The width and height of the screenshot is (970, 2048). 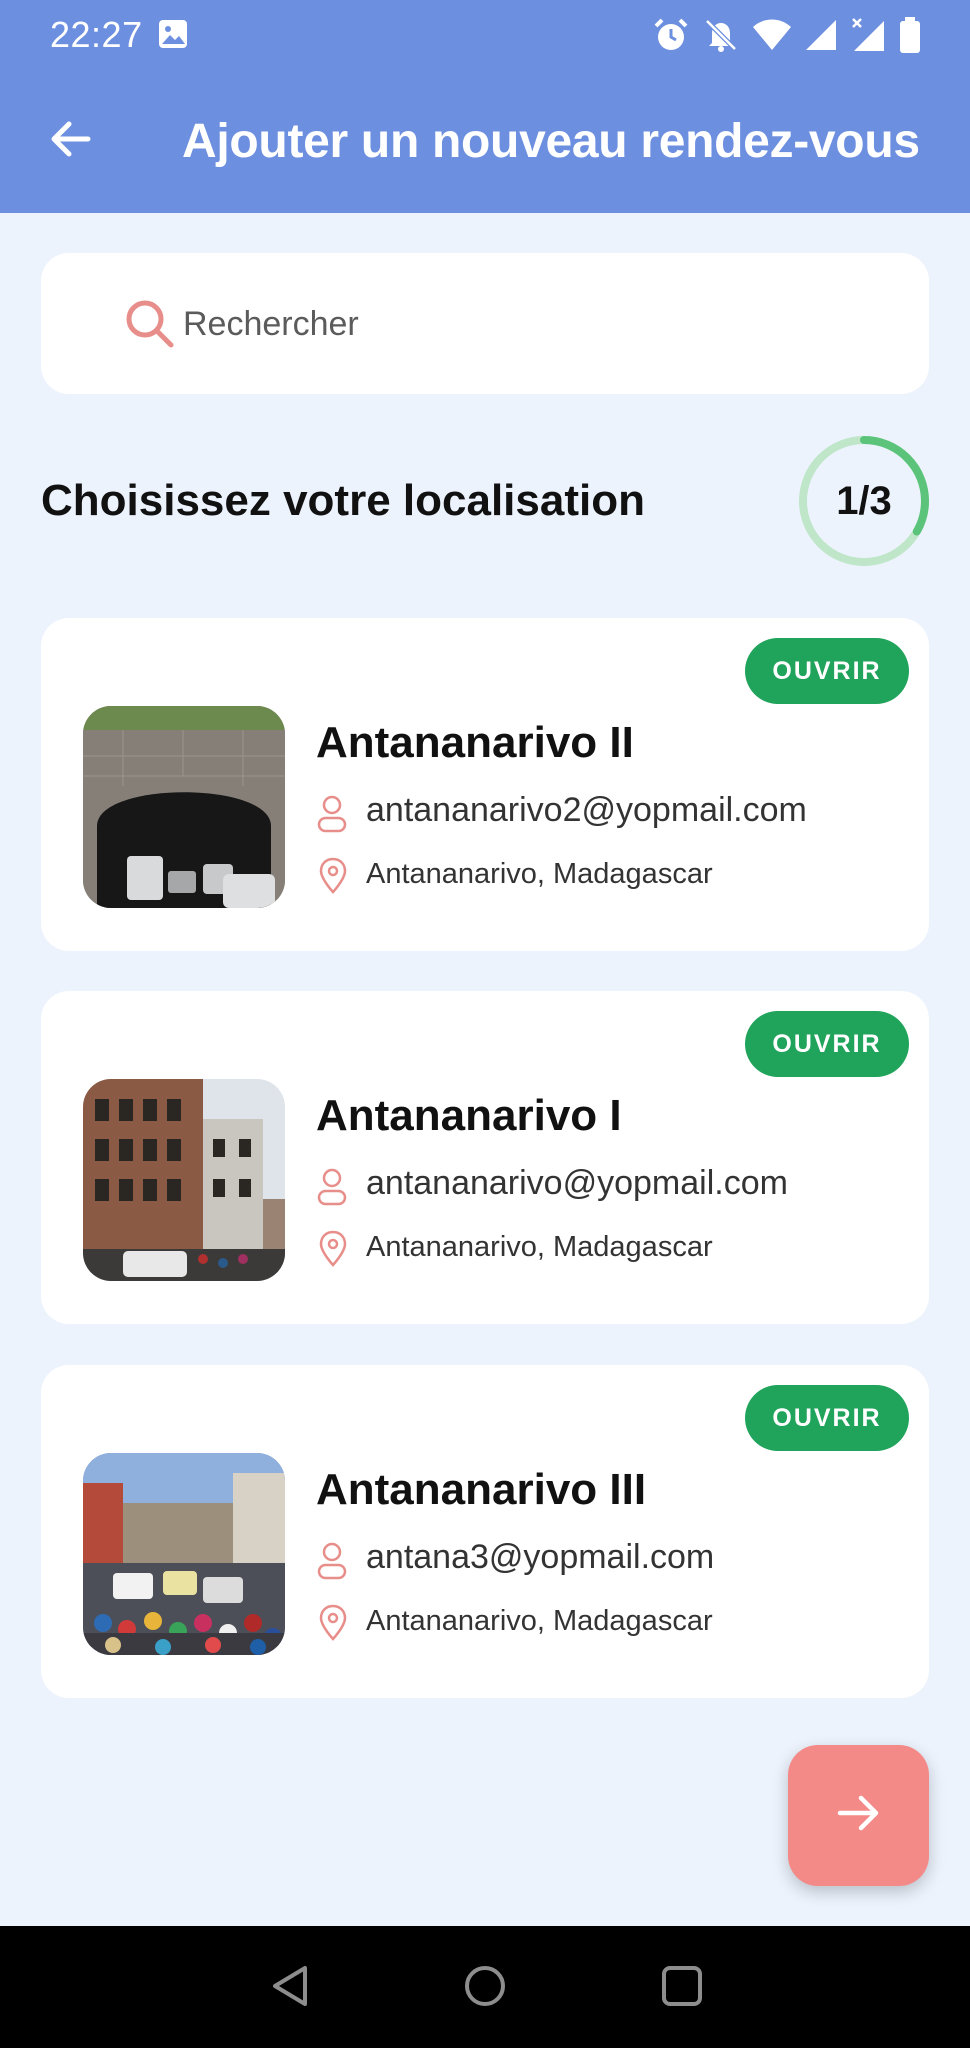 What do you see at coordinates (173, 36) in the screenshot?
I see `image-icon` at bounding box center [173, 36].